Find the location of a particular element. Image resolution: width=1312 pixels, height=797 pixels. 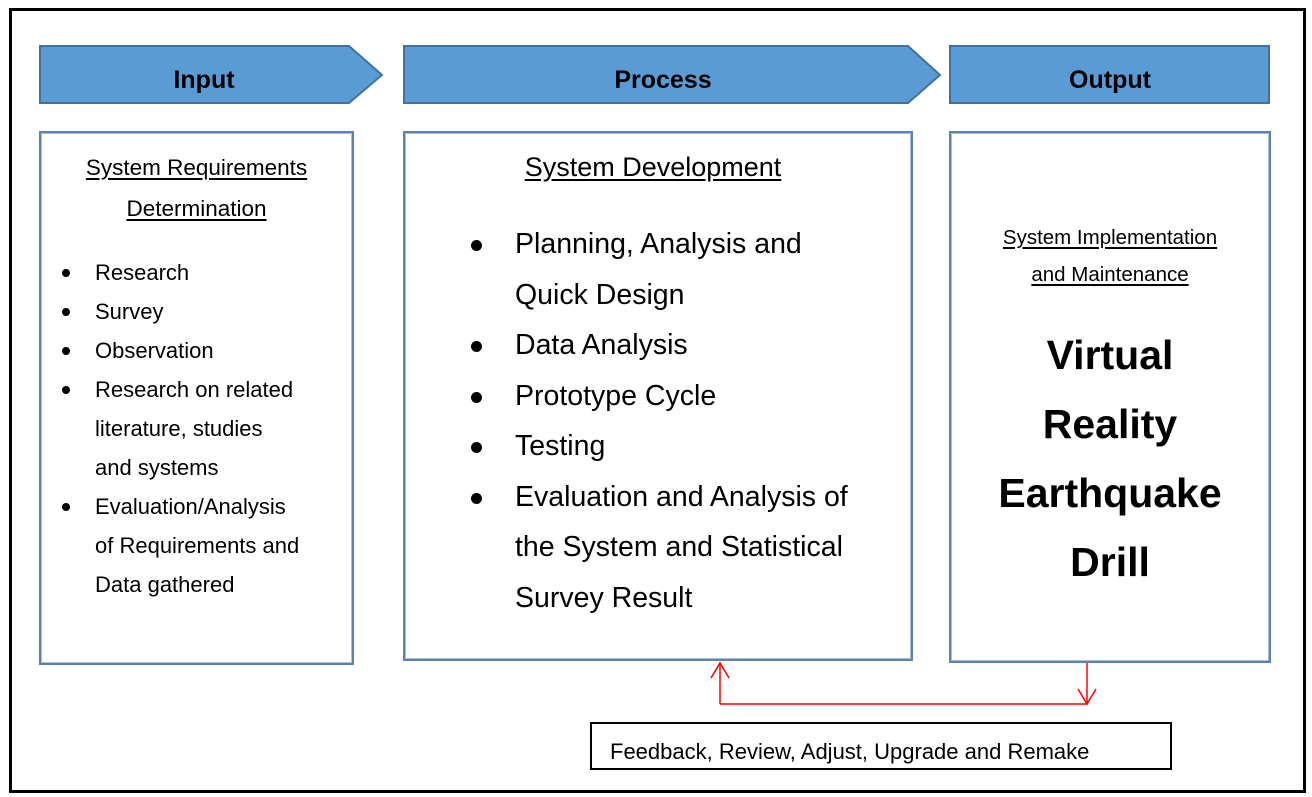

list-item: Planning, Analysis and Quick Design is located at coordinates (655, 269).